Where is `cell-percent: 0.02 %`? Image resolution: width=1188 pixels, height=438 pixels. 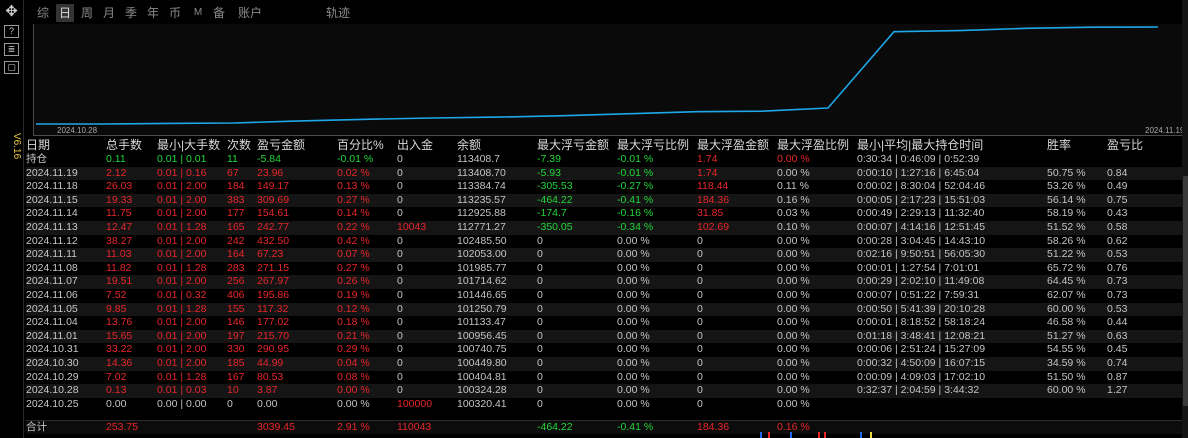
cell-percent: 0.02 % is located at coordinates (353, 172).